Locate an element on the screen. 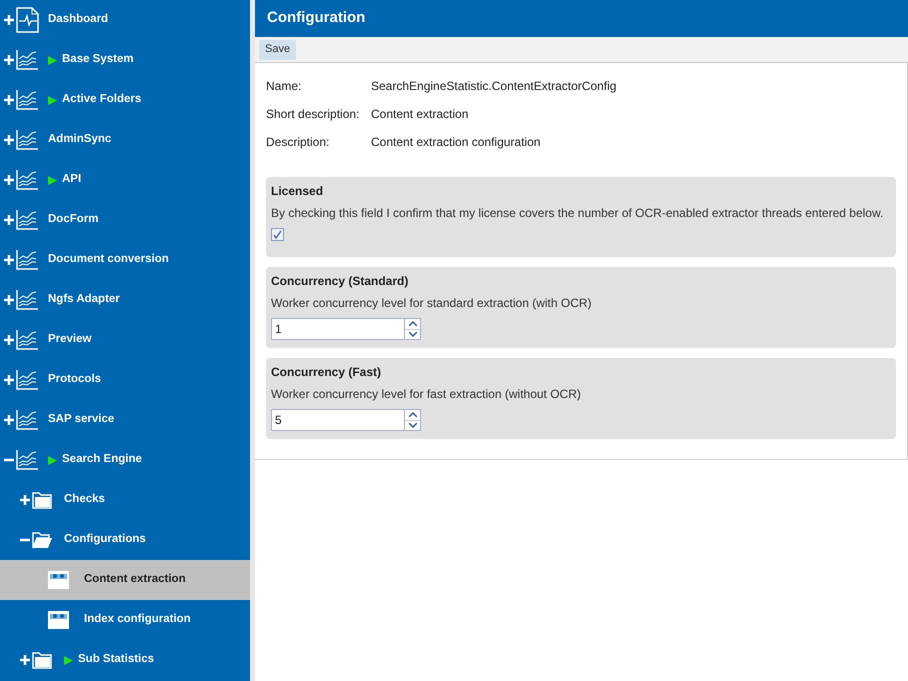 This screenshot has width=908, height=681. tree-item: Dashboard is located at coordinates (125, 20).